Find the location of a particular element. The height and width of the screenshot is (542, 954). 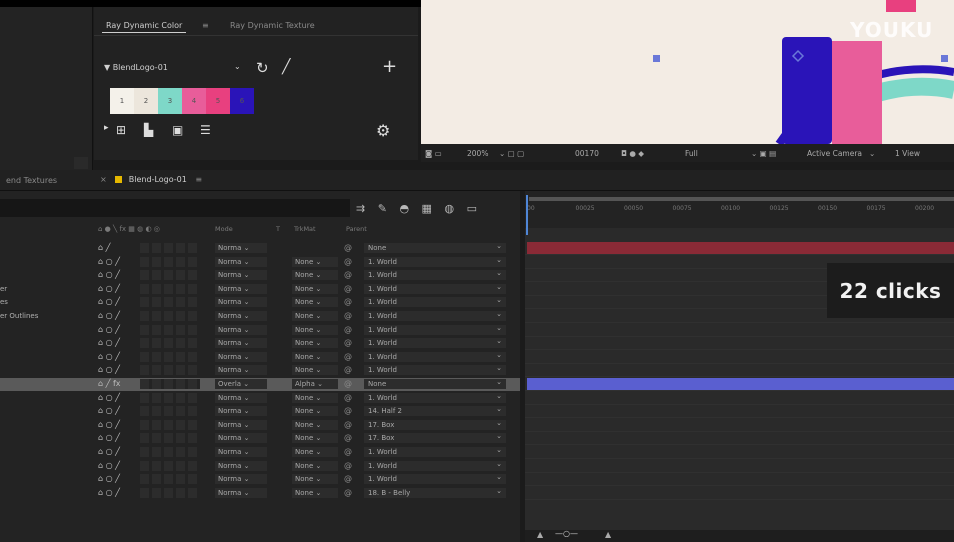

zoom-out-icon: ▲ is located at coordinates (540, 534).